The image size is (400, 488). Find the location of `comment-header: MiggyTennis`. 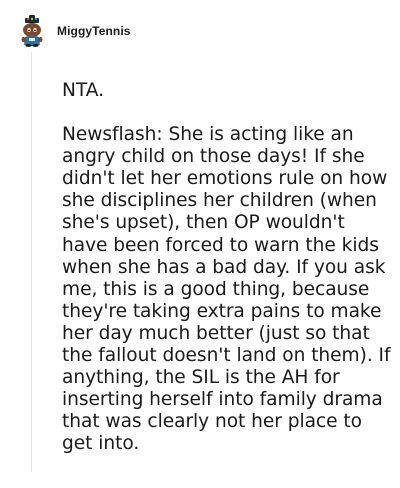

comment-header: MiggyTennis is located at coordinates (73, 31).